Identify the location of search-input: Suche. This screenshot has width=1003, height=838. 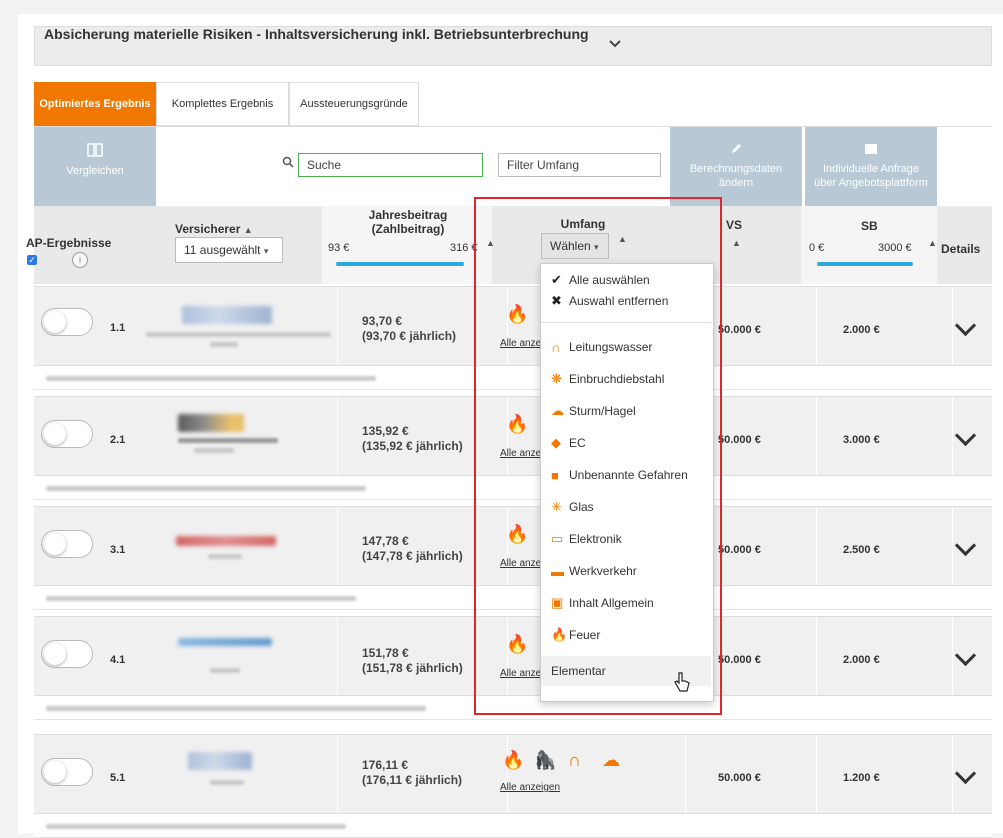
(390, 165).